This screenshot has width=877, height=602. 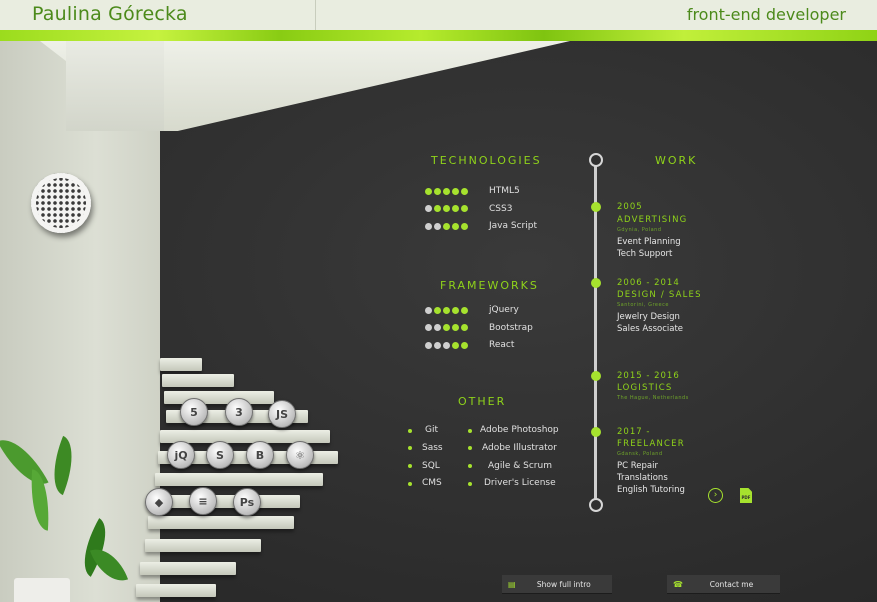 What do you see at coordinates (651, 490) in the screenshot?
I see `job-description: English Tutoring` at bounding box center [651, 490].